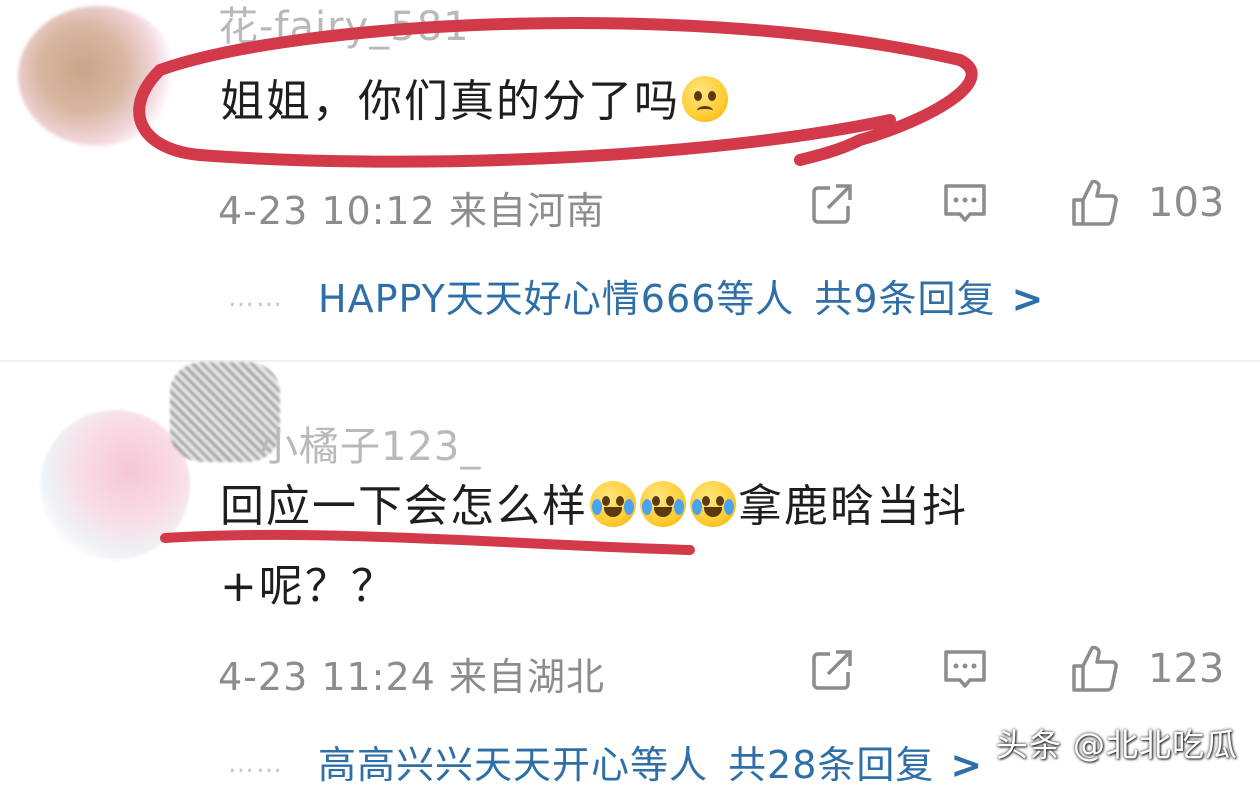 Image resolution: width=1260 pixels, height=789 pixels. Describe the element at coordinates (450, 101) in the screenshot. I see `comment-text-body: 姐姐，你们真的分了吗` at that location.